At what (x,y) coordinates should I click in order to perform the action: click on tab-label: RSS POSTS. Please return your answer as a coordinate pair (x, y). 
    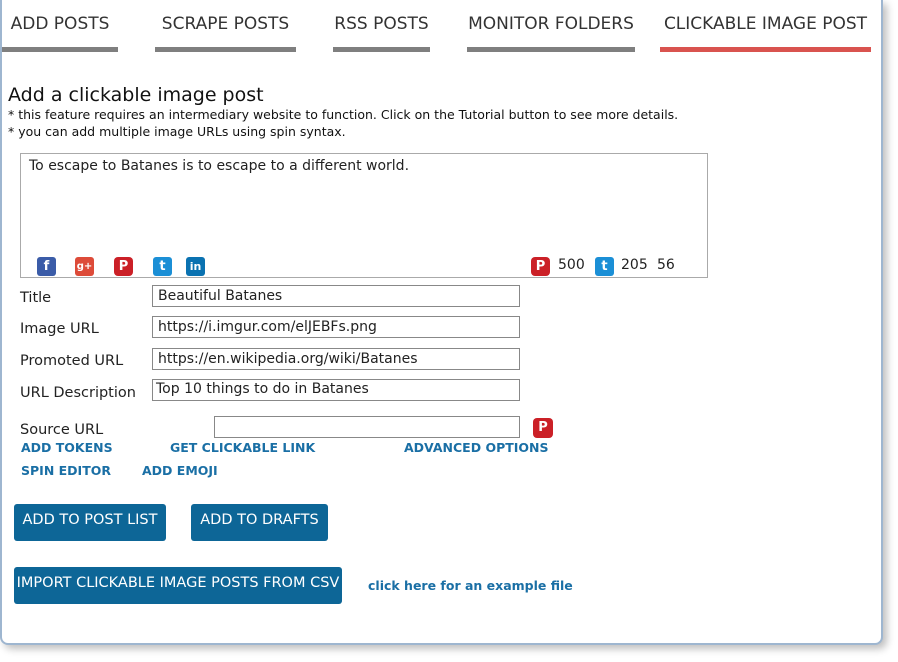
    Looking at the image, I should click on (381, 24).